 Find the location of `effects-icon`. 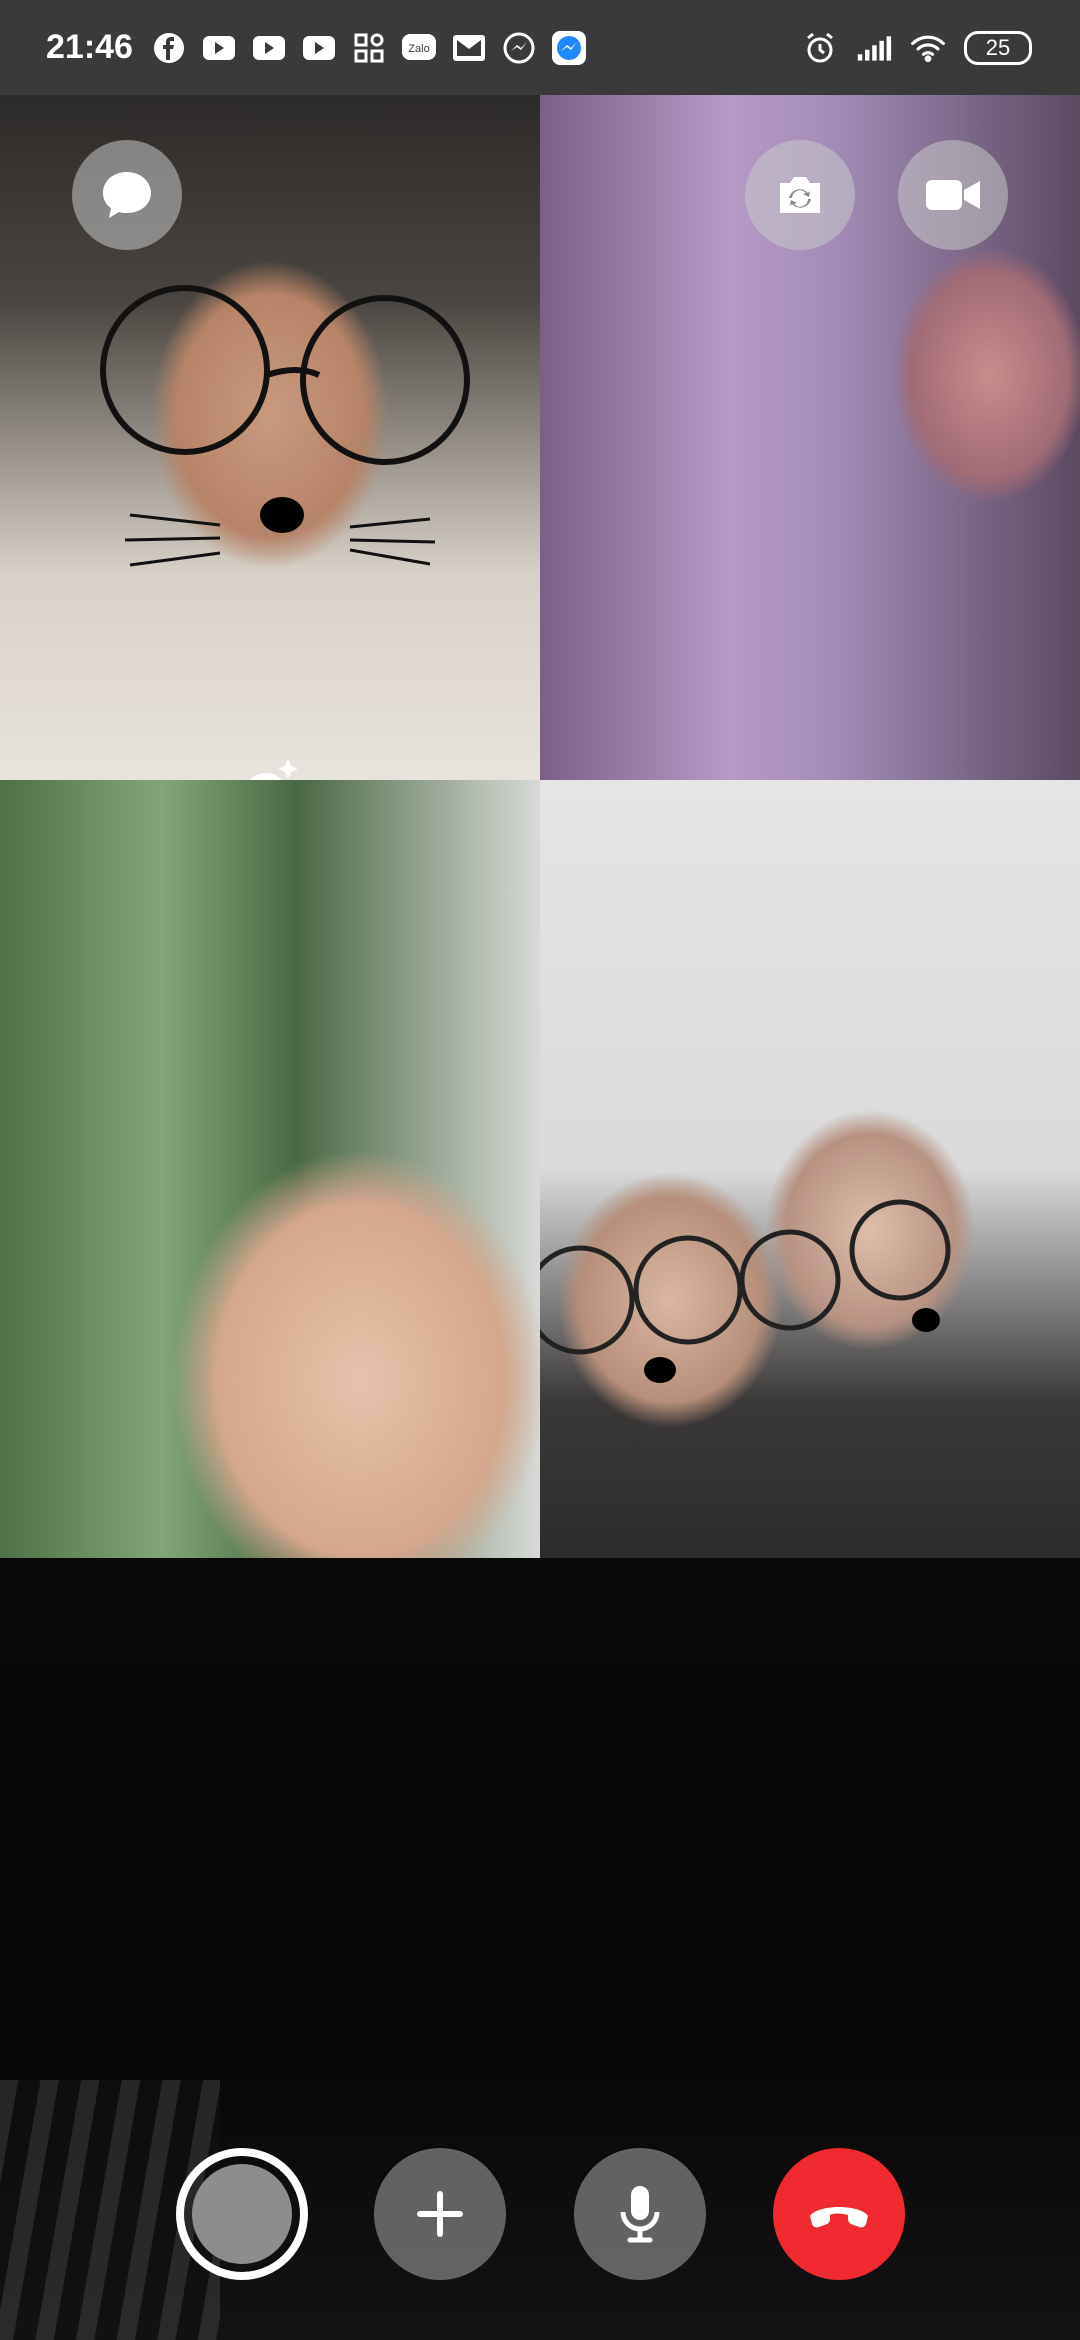

effects-icon is located at coordinates (271, 767).